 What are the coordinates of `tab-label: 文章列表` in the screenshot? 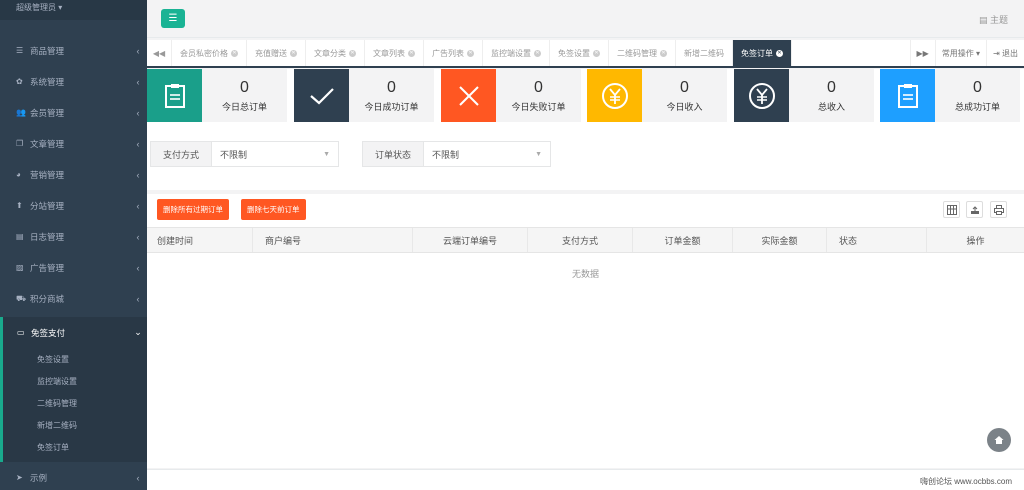 It's located at (389, 53).